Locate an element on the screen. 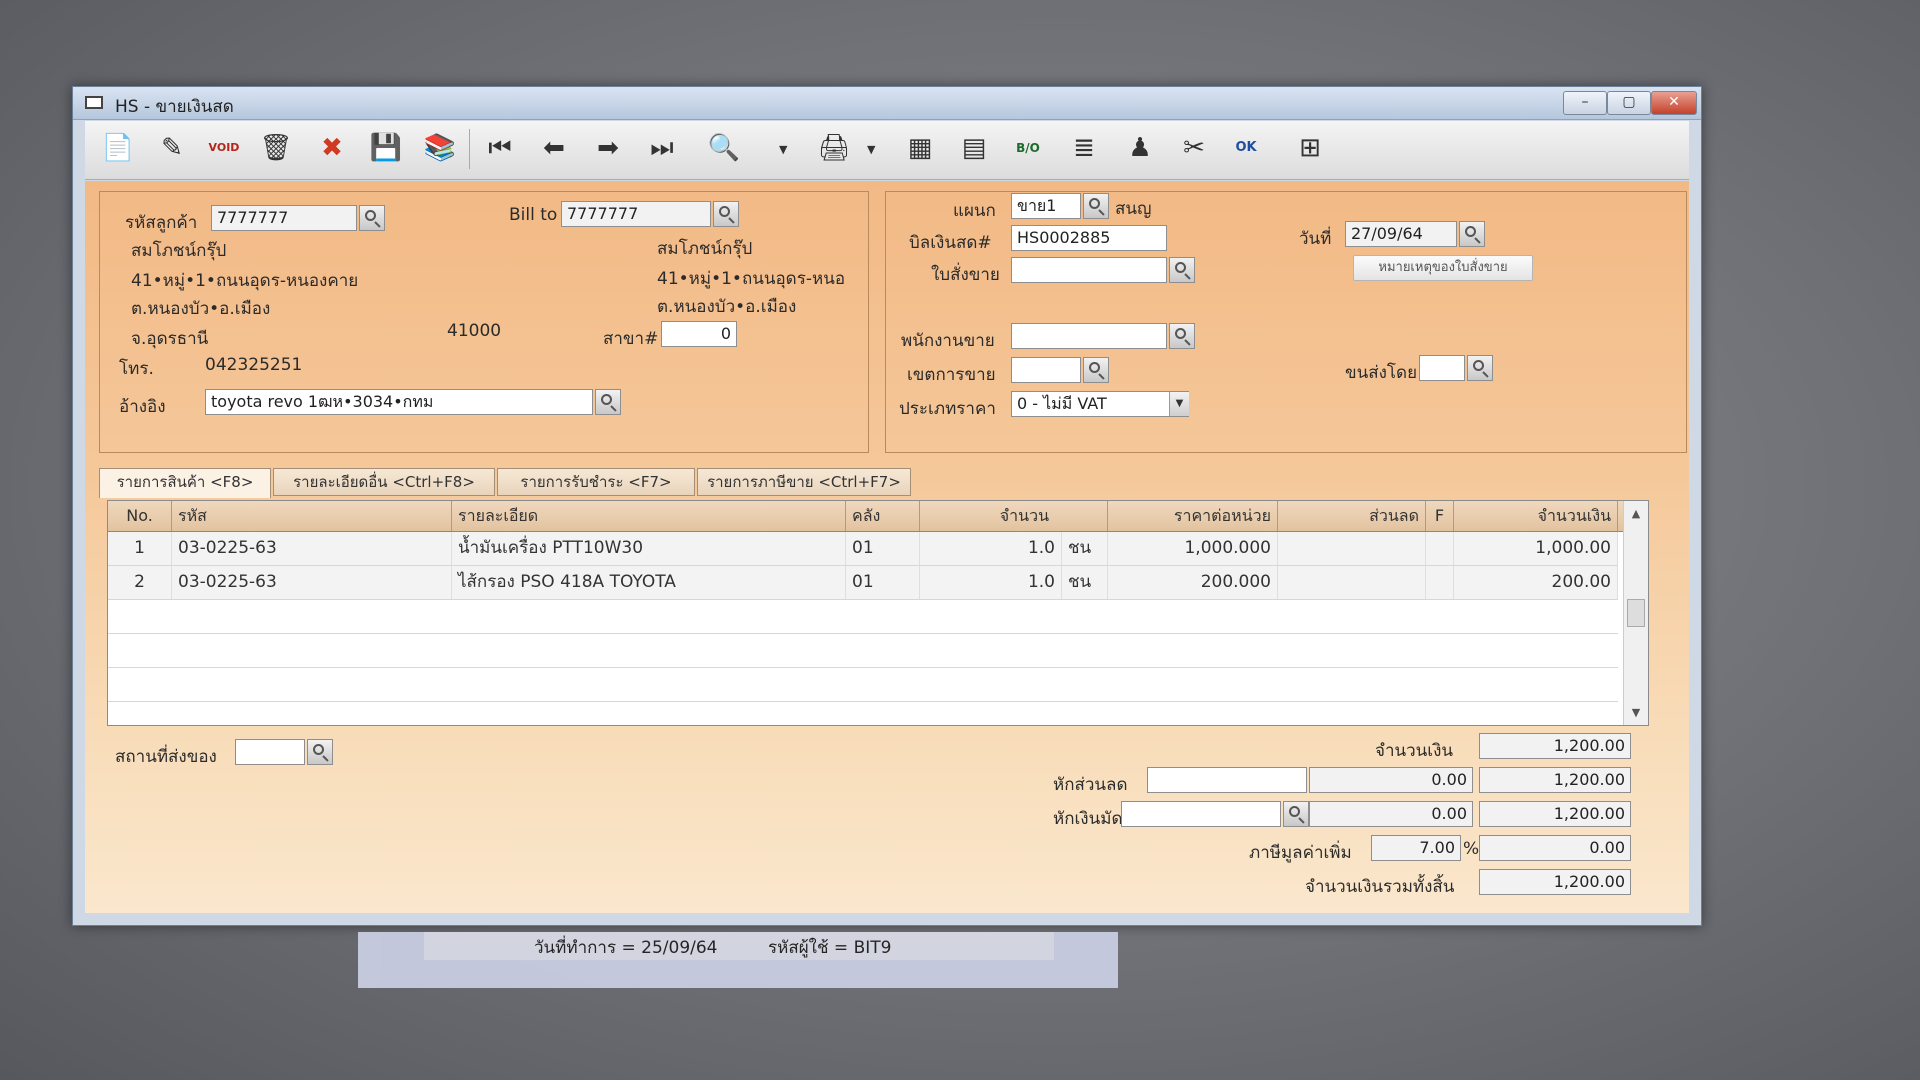  next-arrow-icon: ➡ is located at coordinates (608, 148).